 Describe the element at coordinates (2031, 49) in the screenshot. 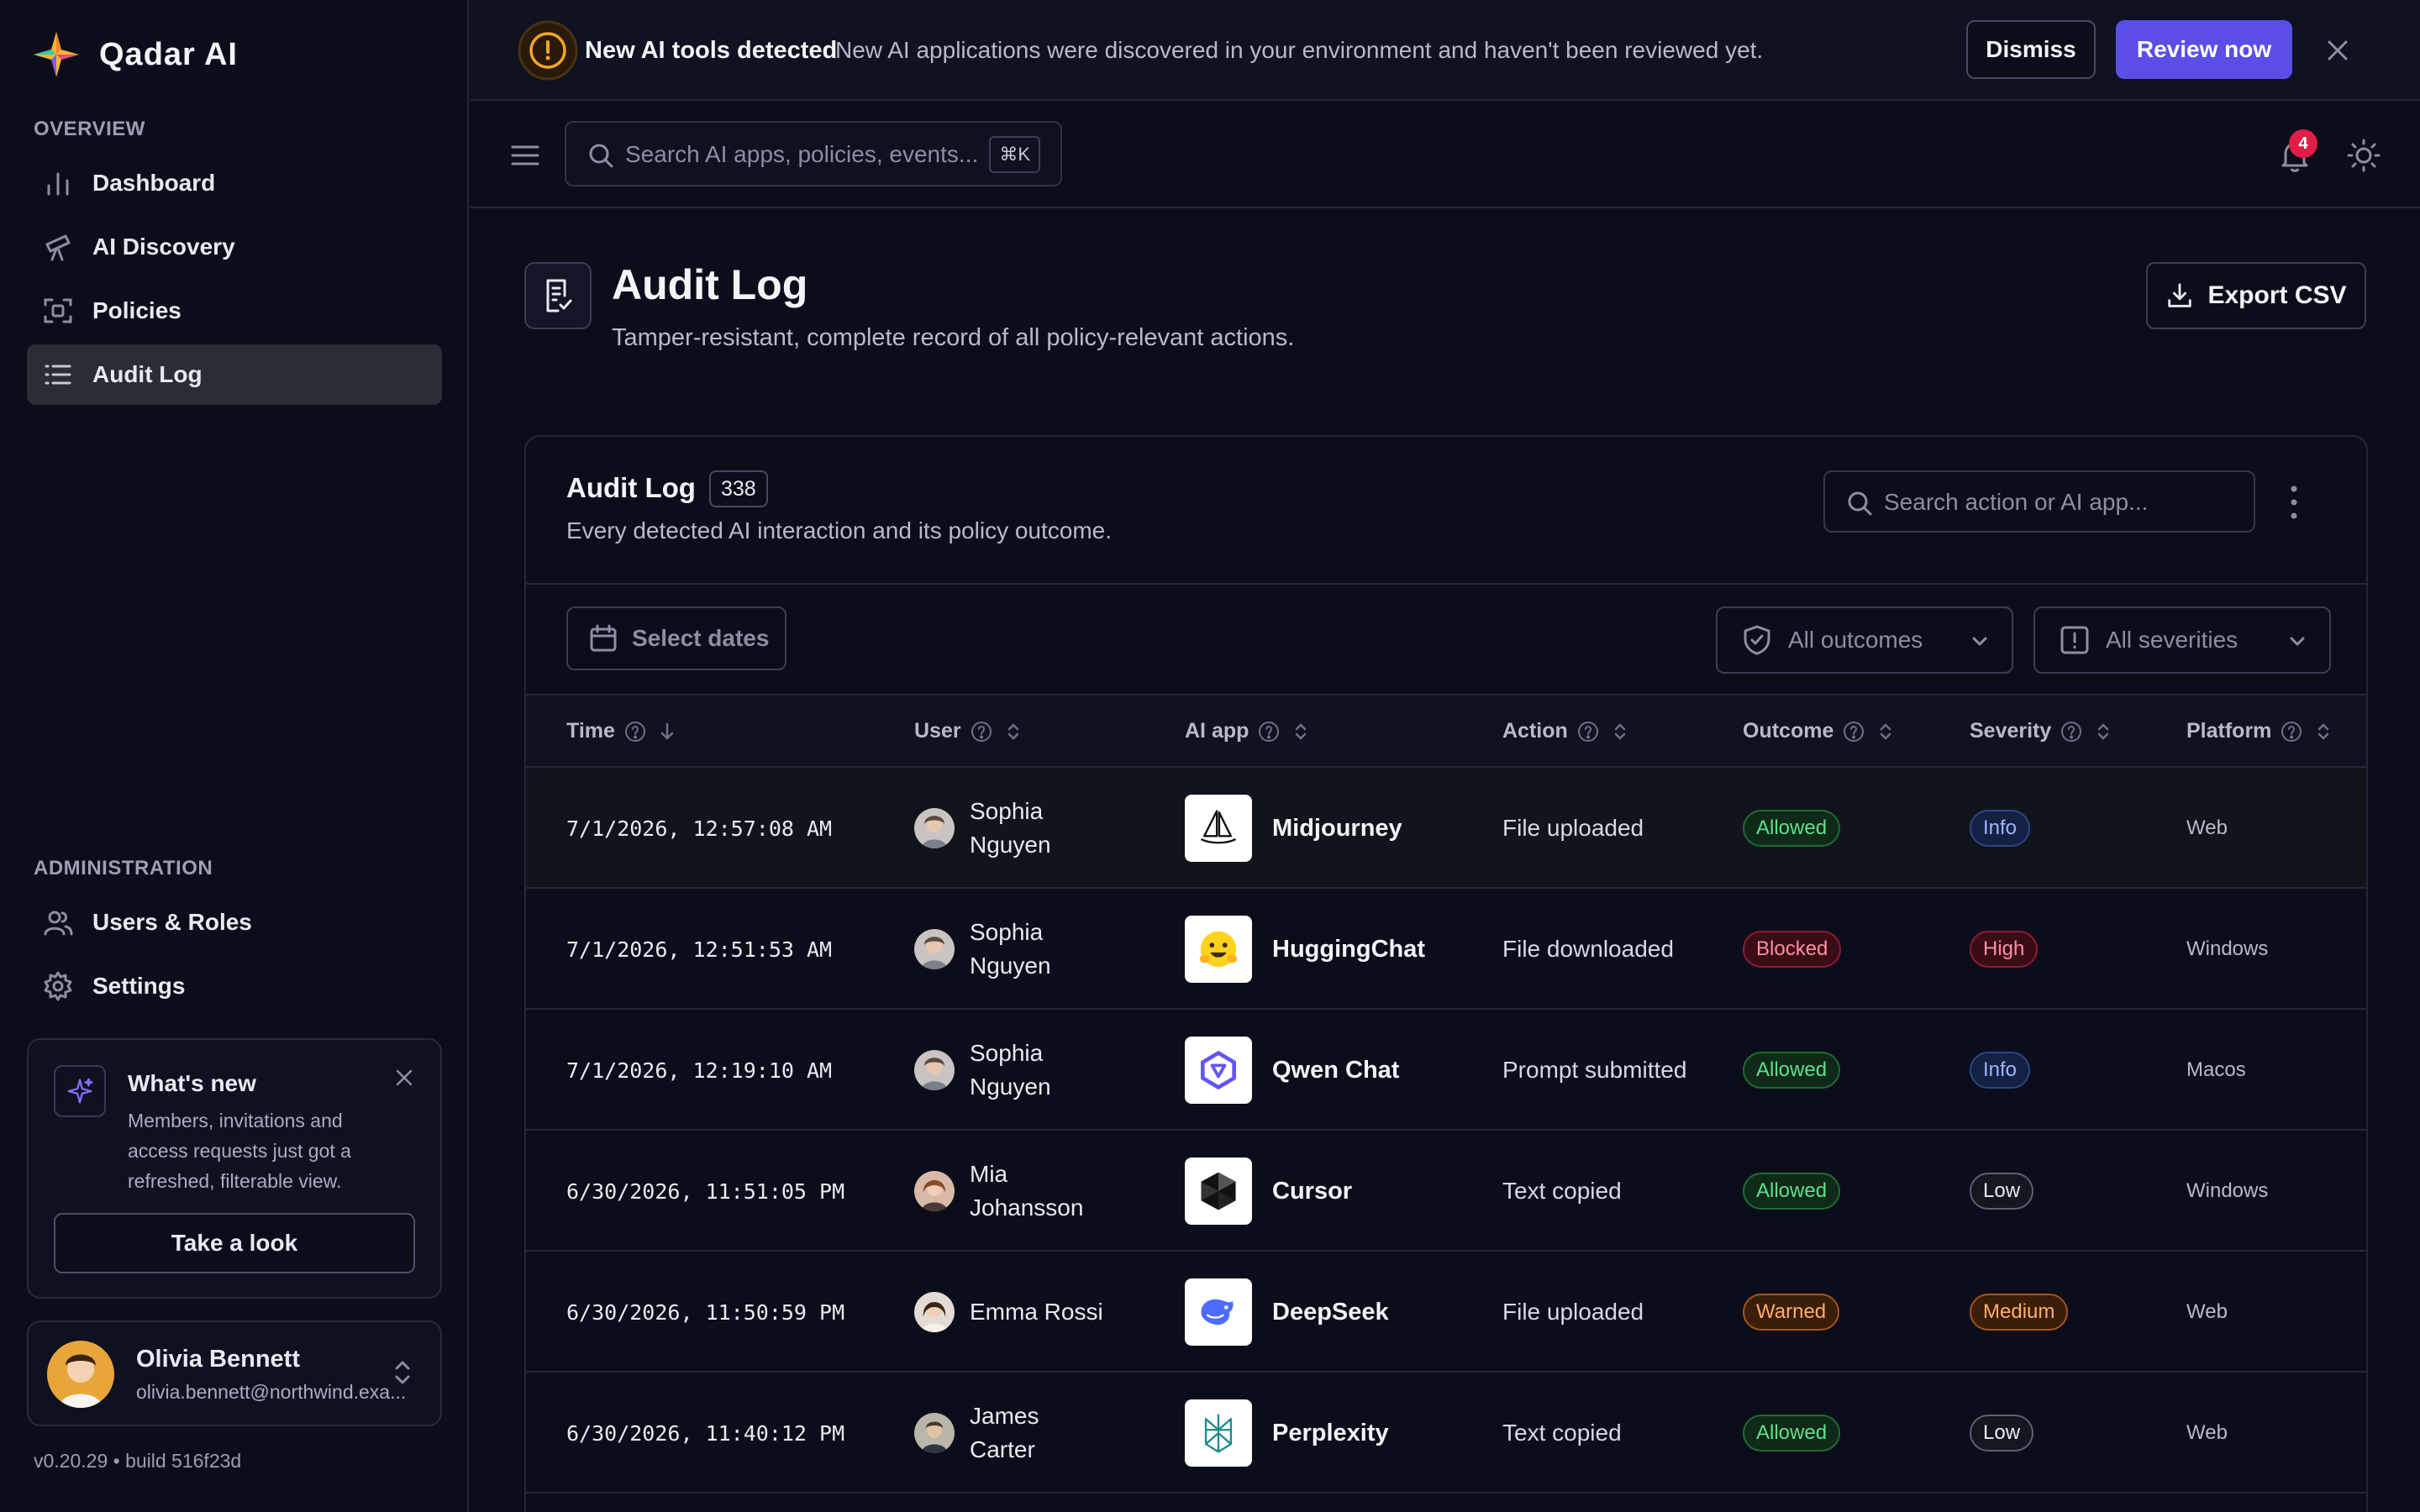

I see `dismiss-button: Dismiss` at that location.